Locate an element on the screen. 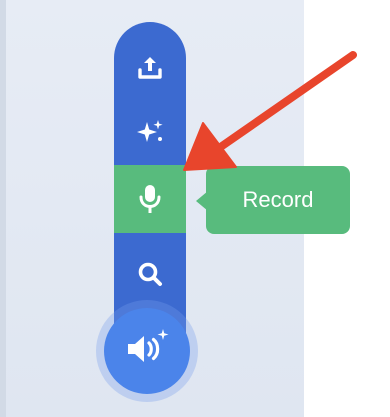  choose-sound-button is located at coordinates (150, 274).